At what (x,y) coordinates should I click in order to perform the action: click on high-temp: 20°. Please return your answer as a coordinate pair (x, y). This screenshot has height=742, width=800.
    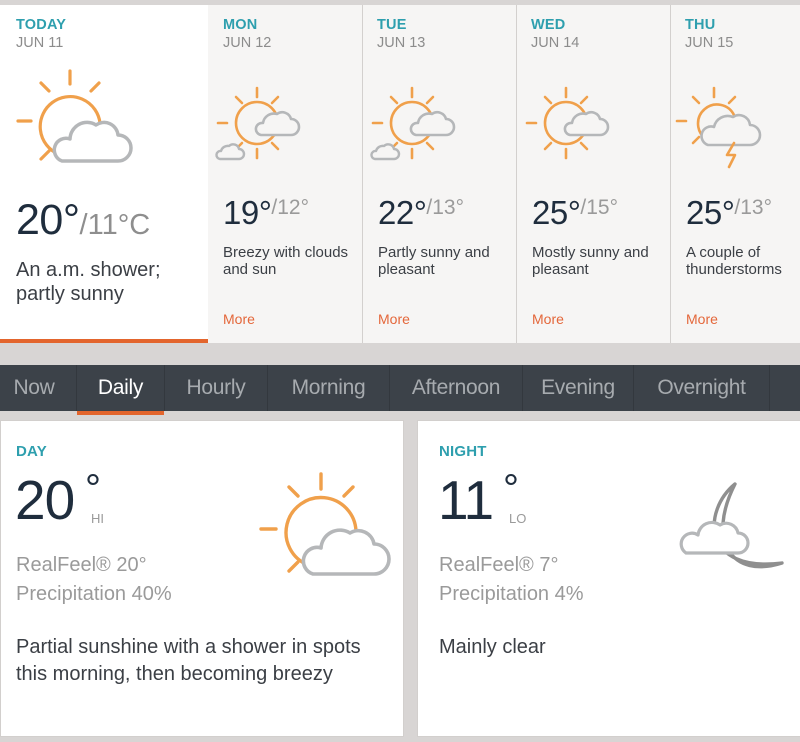
    Looking at the image, I should click on (48, 220).